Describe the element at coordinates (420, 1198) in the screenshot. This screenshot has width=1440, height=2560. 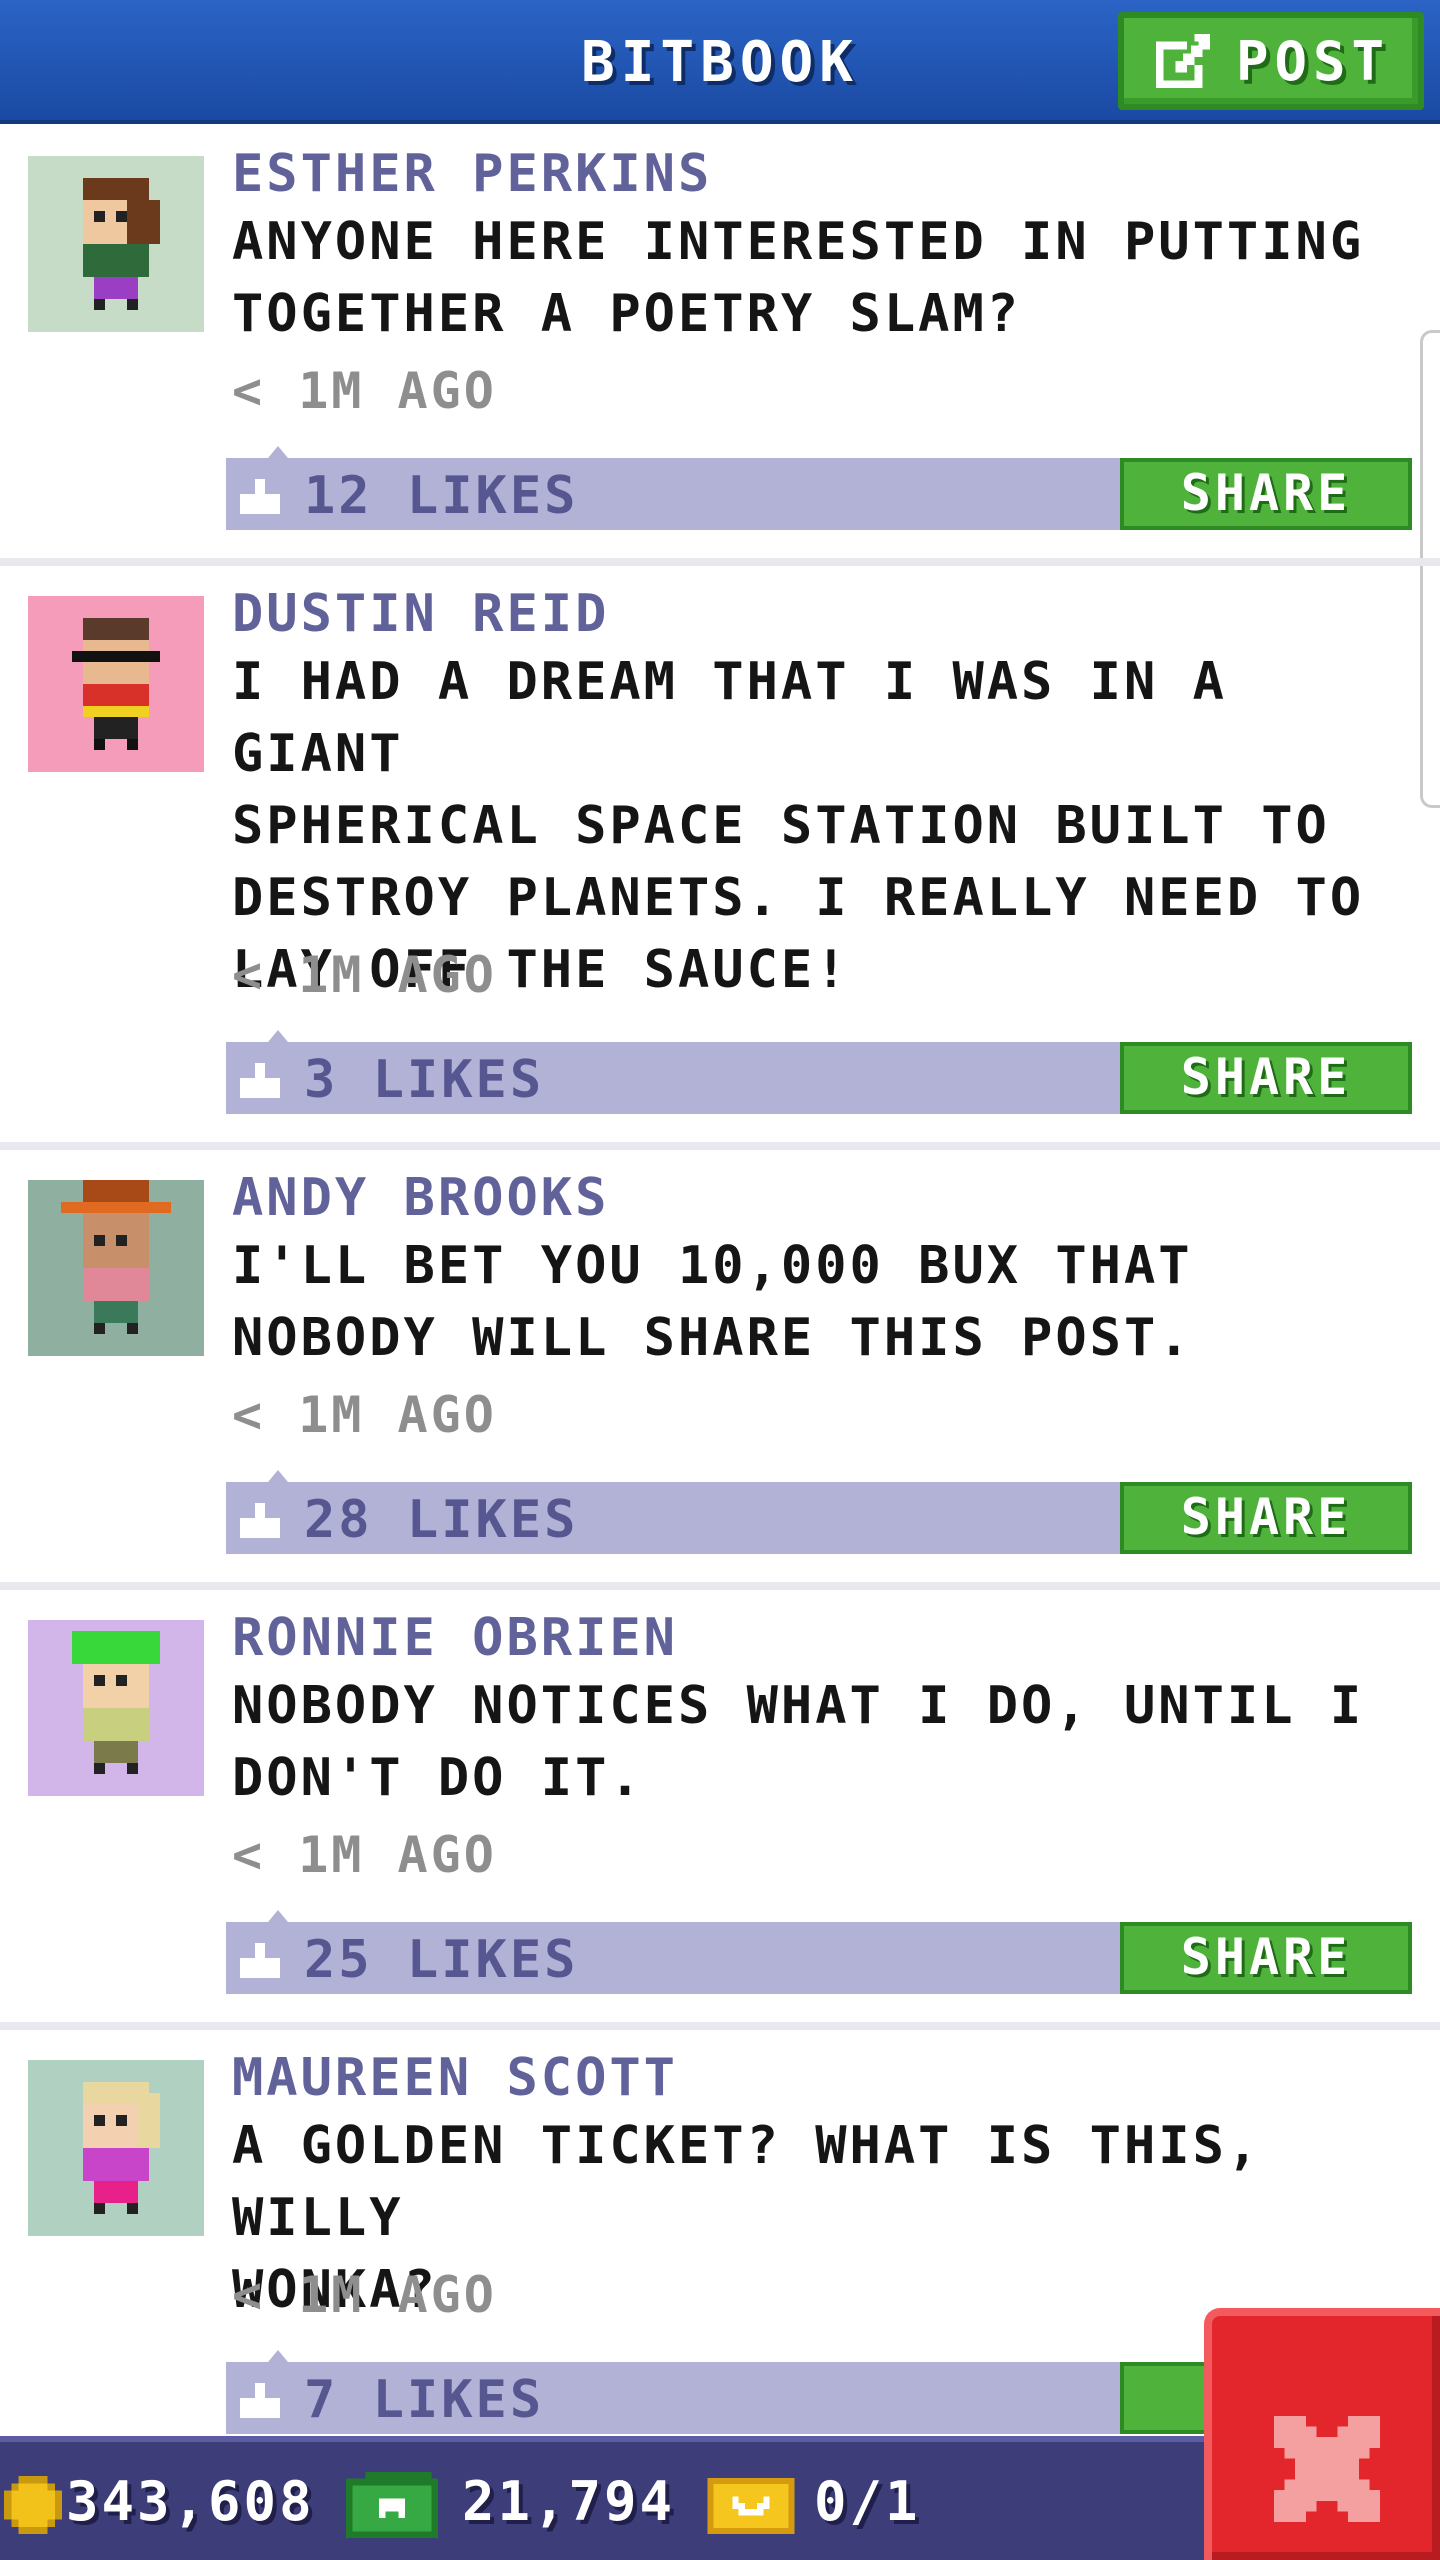
I see `post-author: ANDY BROOKS` at that location.